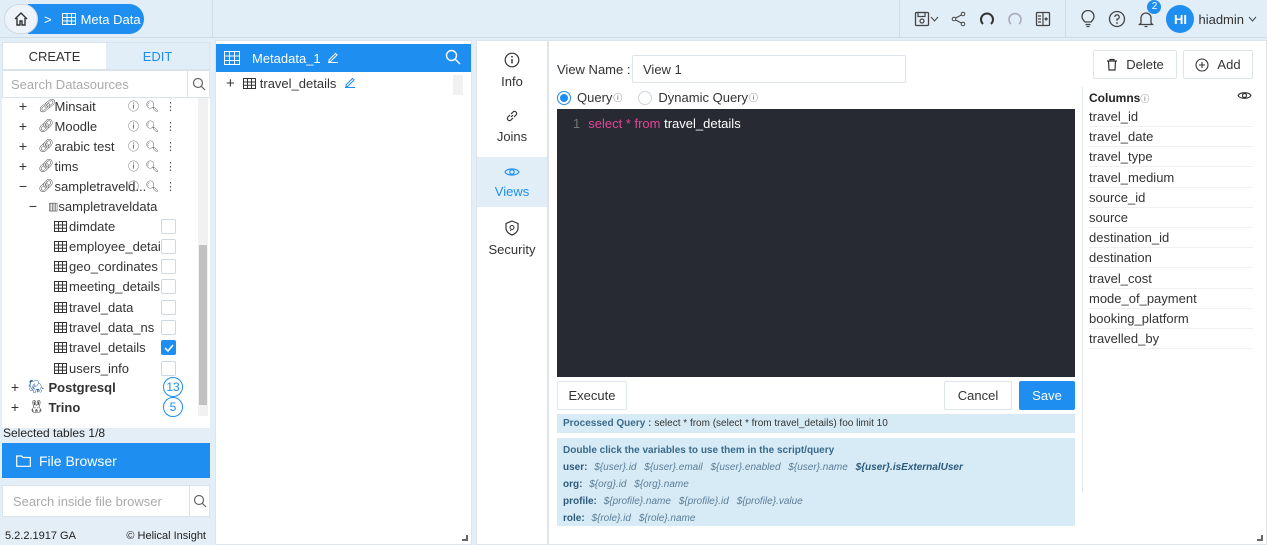 Image resolution: width=1267 pixels, height=545 pixels. I want to click on delete-view-button: Delete, so click(1135, 64).